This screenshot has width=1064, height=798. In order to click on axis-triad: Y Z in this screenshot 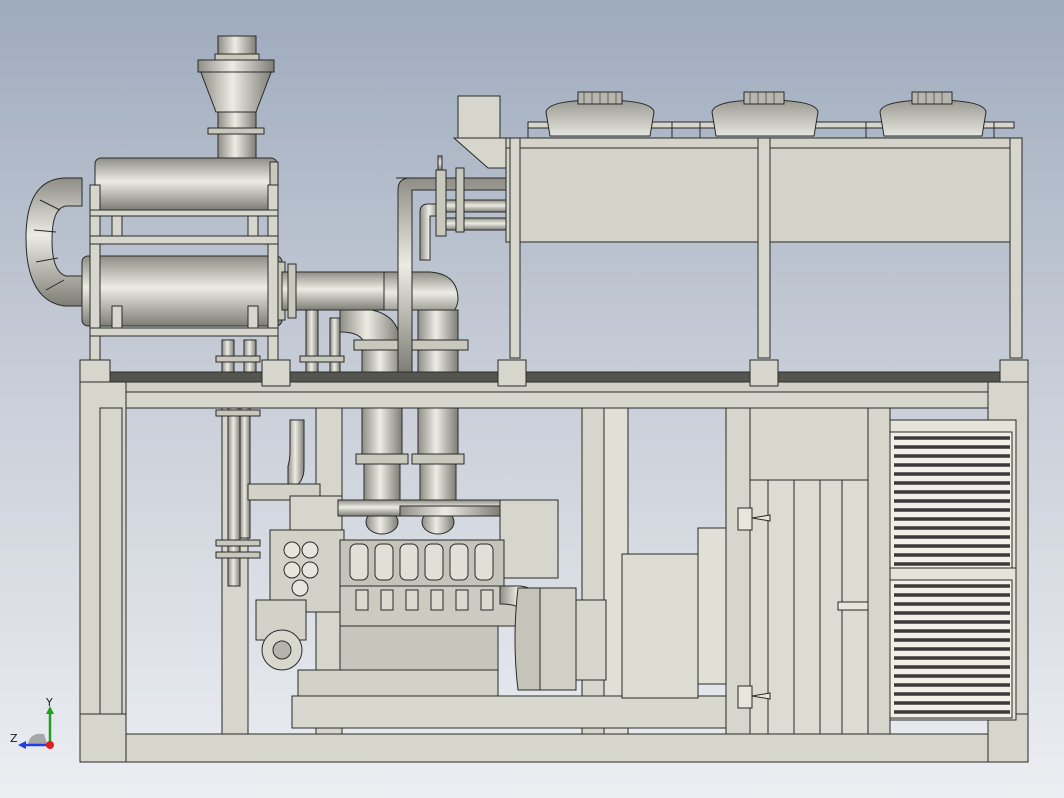, I will do `click(32, 722)`.